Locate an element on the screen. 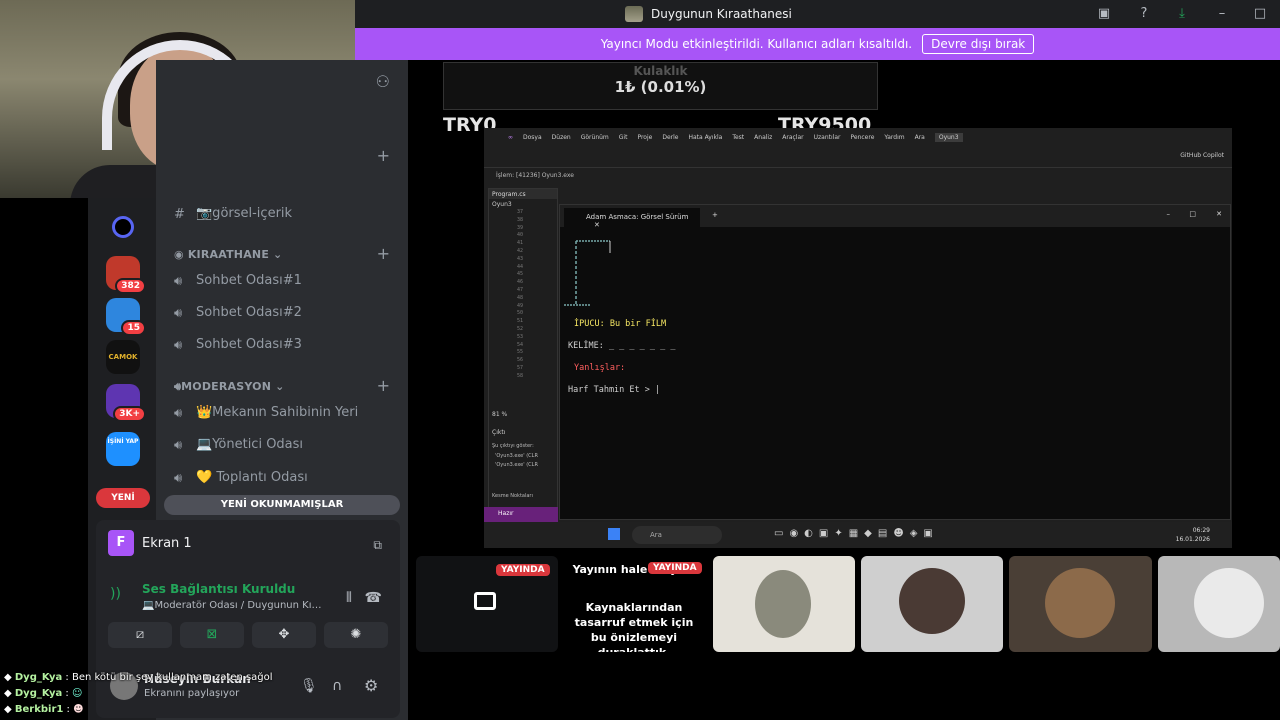 Image resolution: width=1280 pixels, height=720 pixels. vs-menu-item: Git is located at coordinates (623, 137).